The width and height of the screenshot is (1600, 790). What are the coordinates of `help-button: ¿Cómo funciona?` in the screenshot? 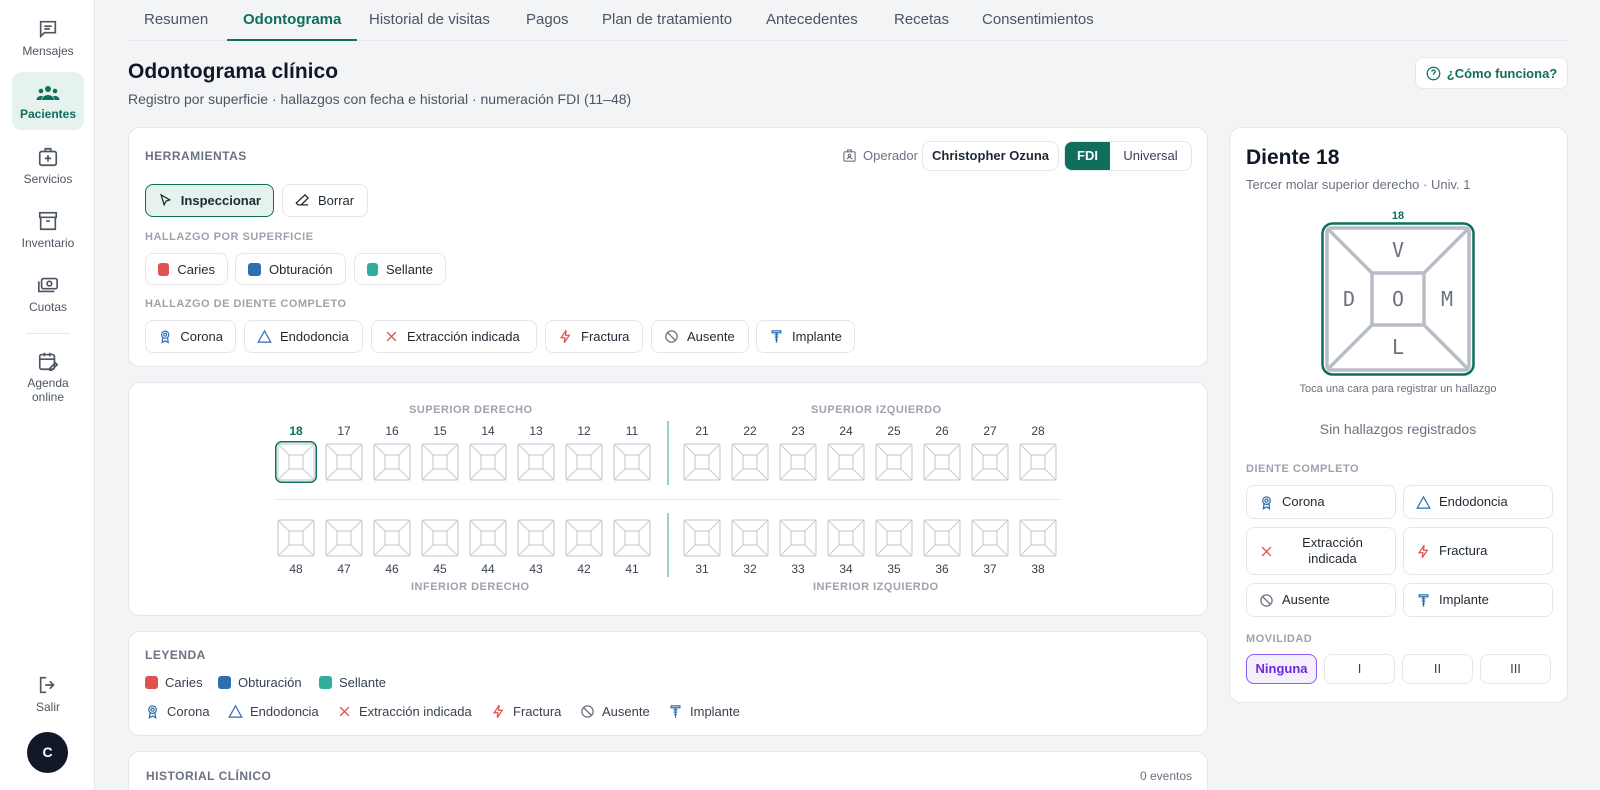 It's located at (1491, 73).